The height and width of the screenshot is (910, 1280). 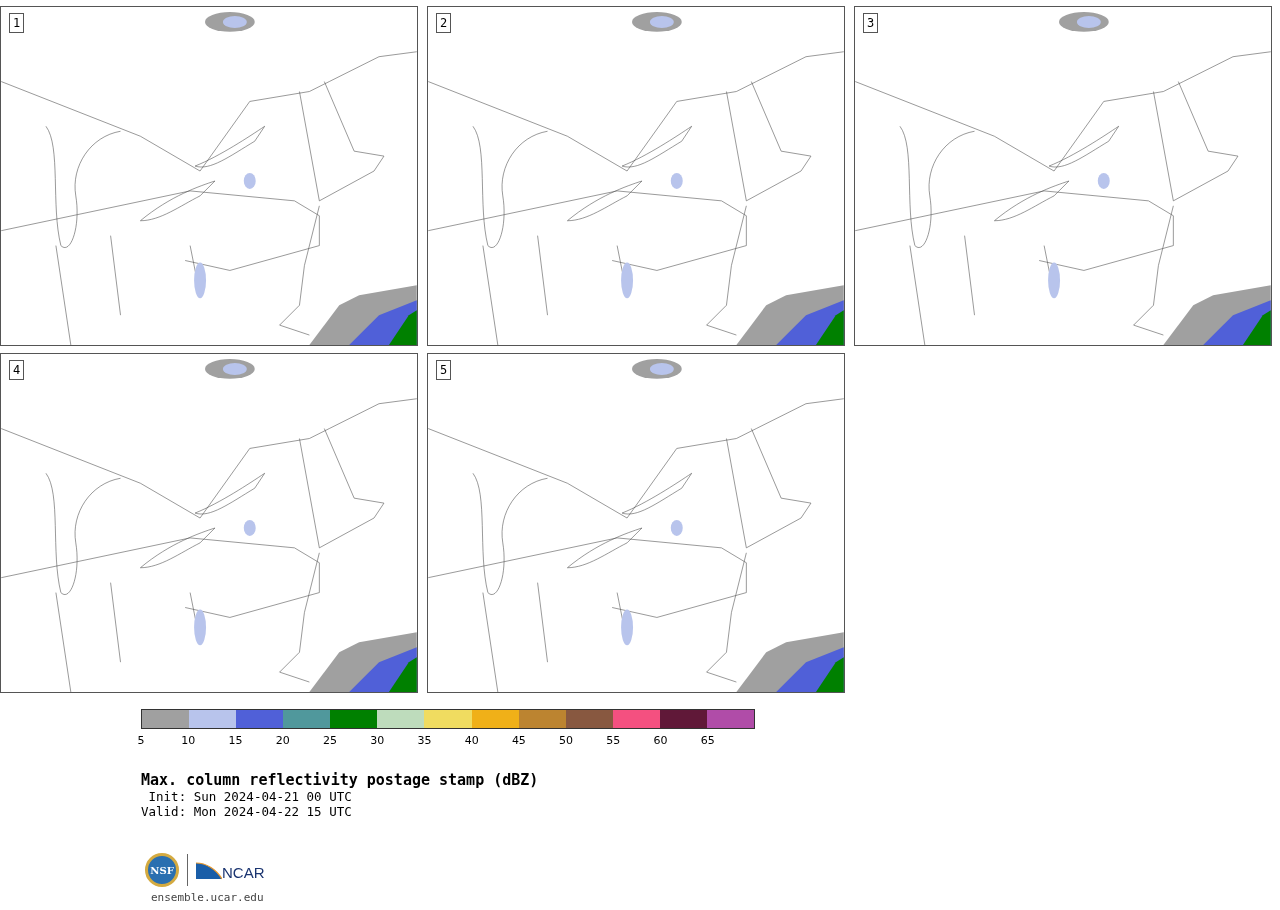 I want to click on panel-number: 4, so click(x=17, y=370).